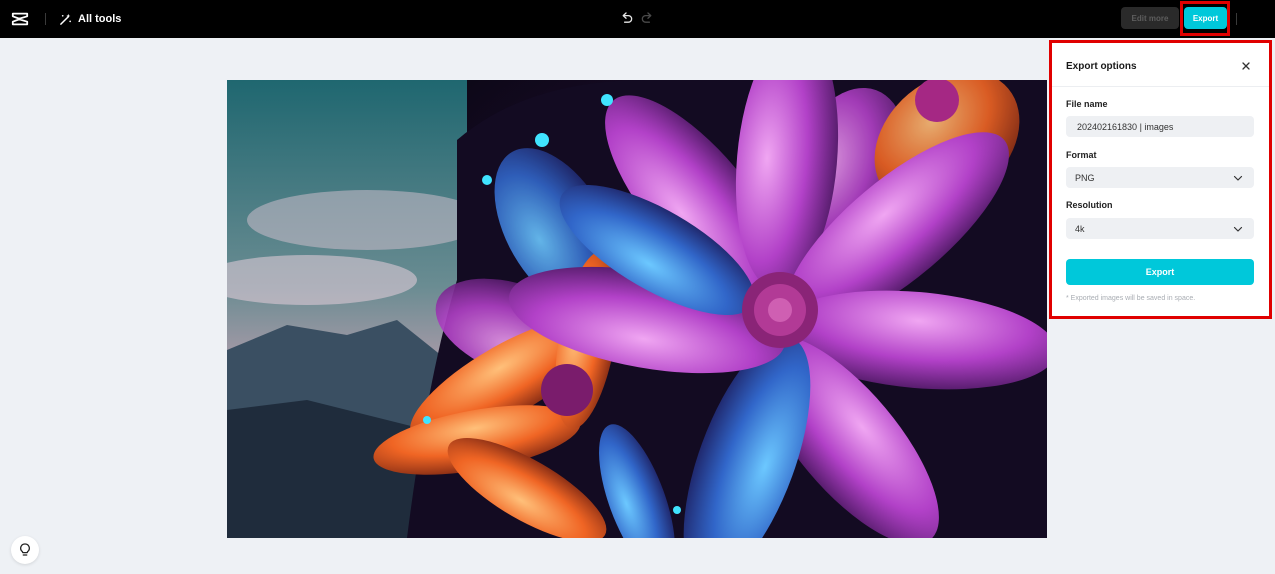 The width and height of the screenshot is (1275, 574). What do you see at coordinates (1246, 66) in the screenshot?
I see `close-icon` at bounding box center [1246, 66].